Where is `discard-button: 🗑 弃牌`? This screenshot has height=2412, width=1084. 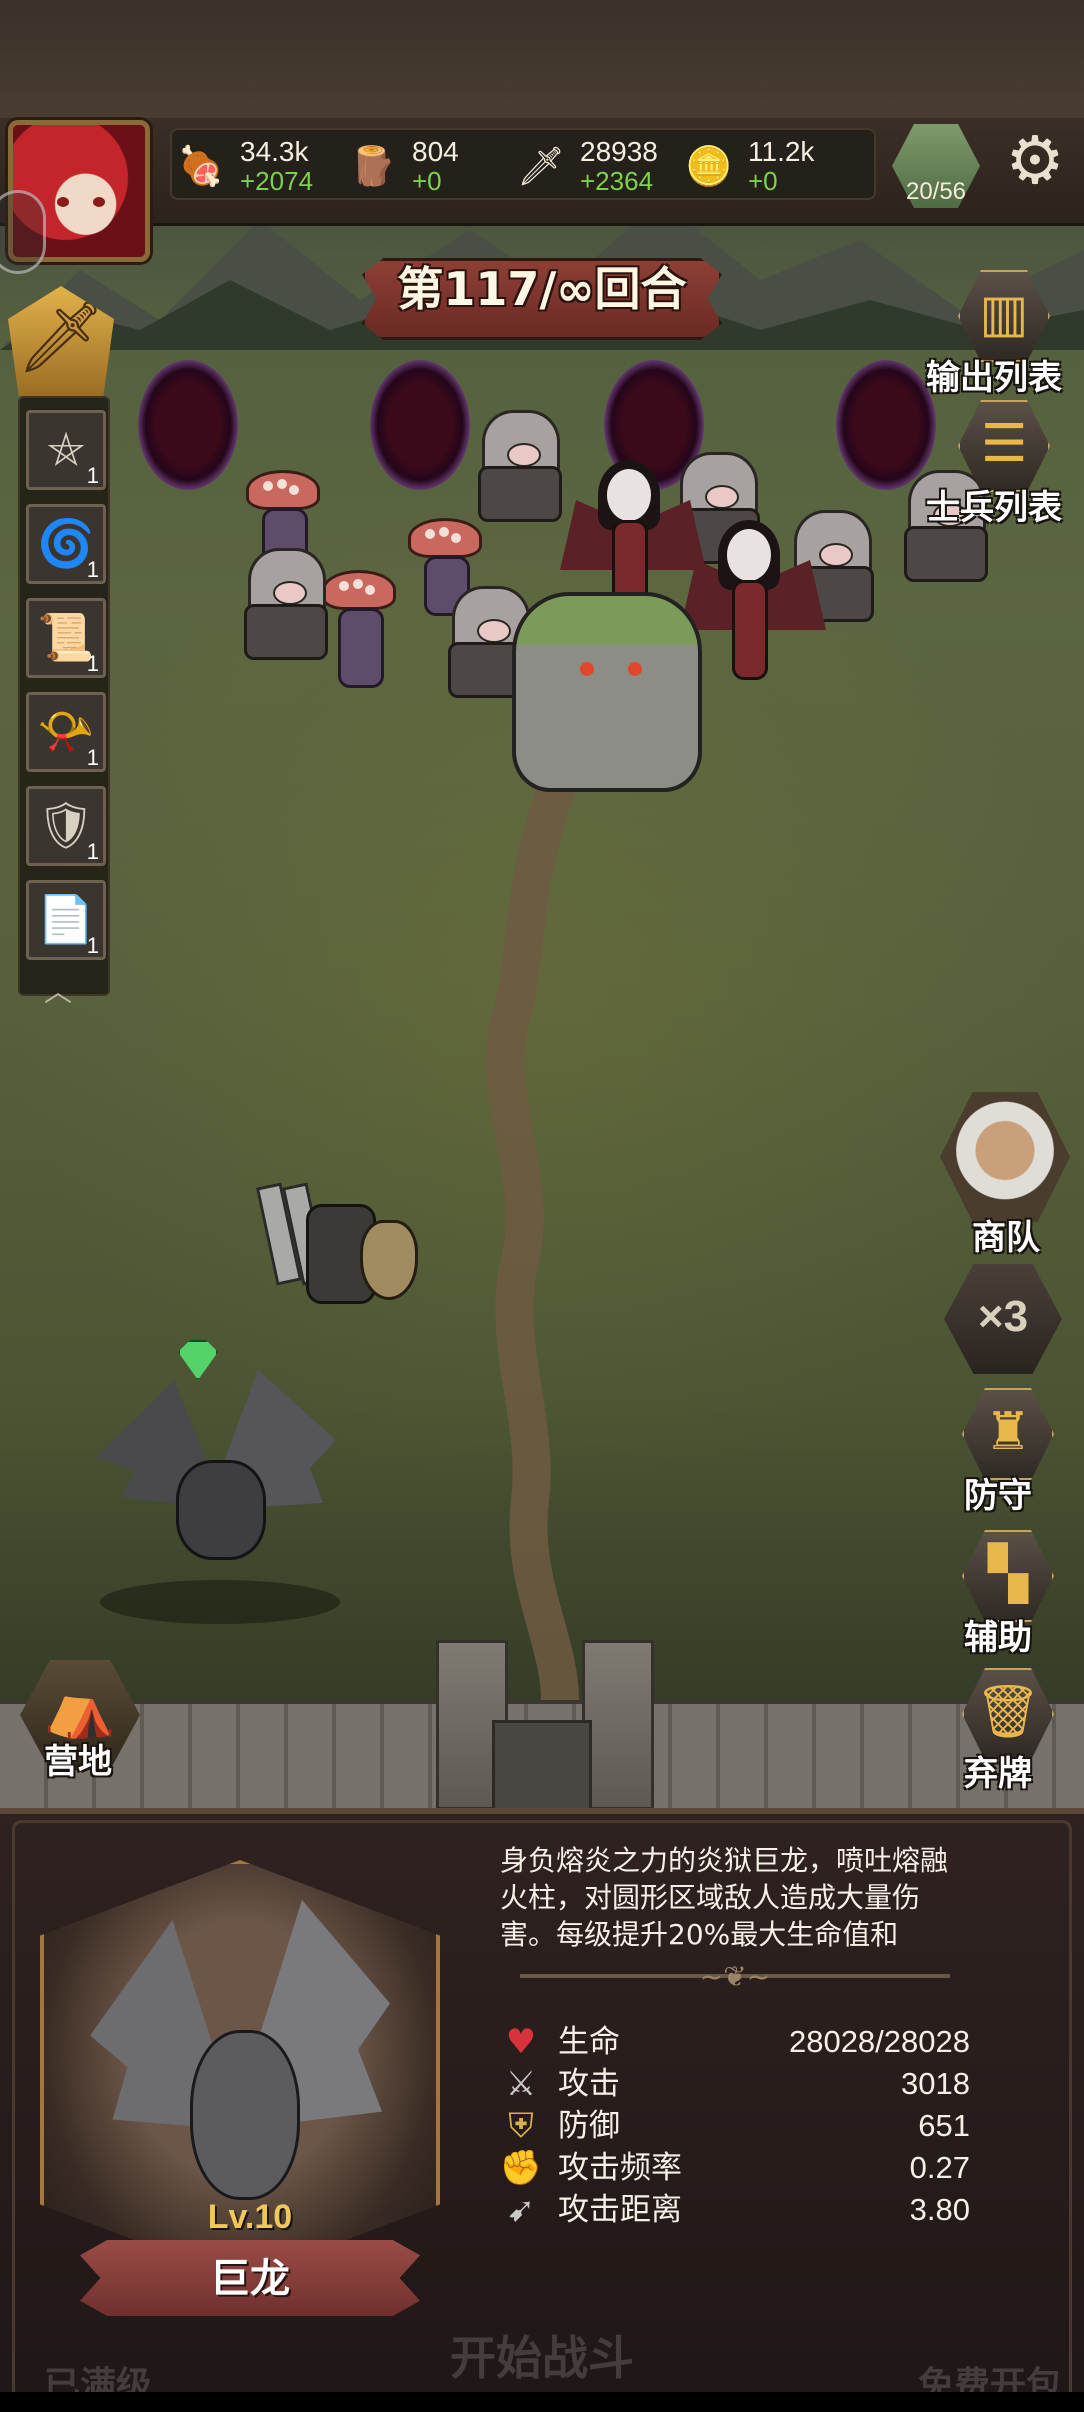
discard-button: 🗑 弃牌 is located at coordinates (1004, 1731).